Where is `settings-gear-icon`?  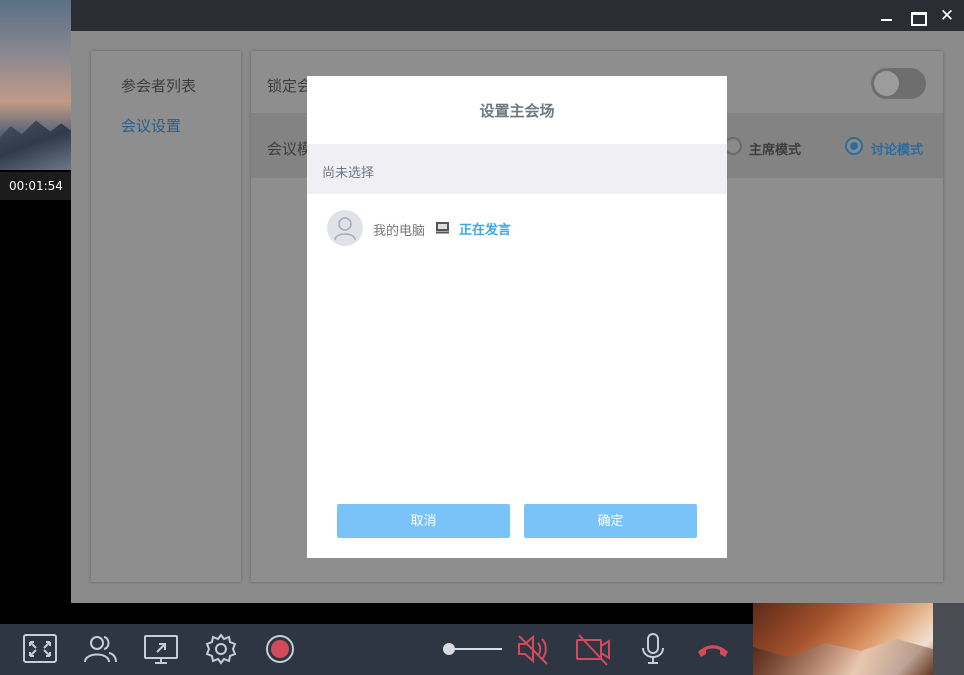 settings-gear-icon is located at coordinates (221, 649).